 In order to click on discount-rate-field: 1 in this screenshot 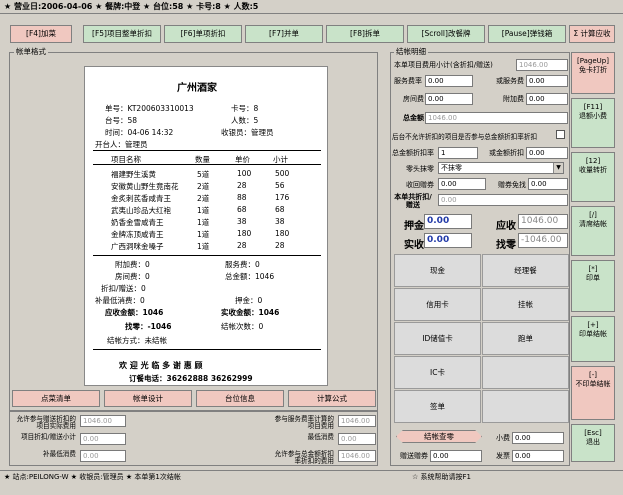, I will do `click(458, 153)`.